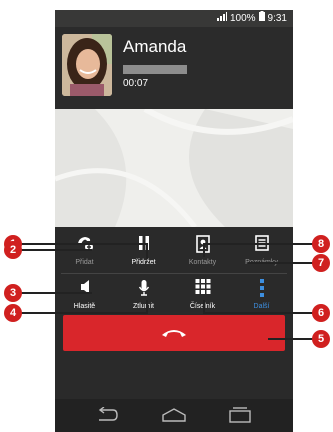 The width and height of the screenshot is (333, 432). What do you see at coordinates (84, 262) in the screenshot?
I see `add-call-label: Přidat` at bounding box center [84, 262].